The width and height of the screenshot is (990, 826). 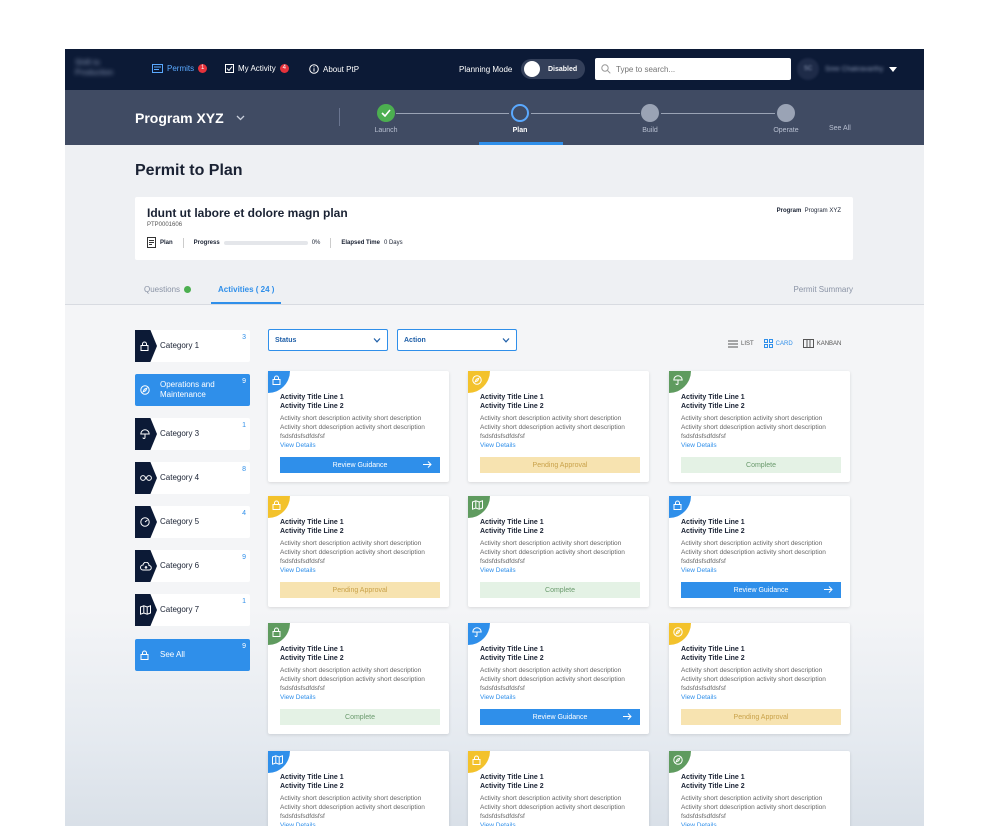 I want to click on tab-questions-label: Questions, so click(x=162, y=289).